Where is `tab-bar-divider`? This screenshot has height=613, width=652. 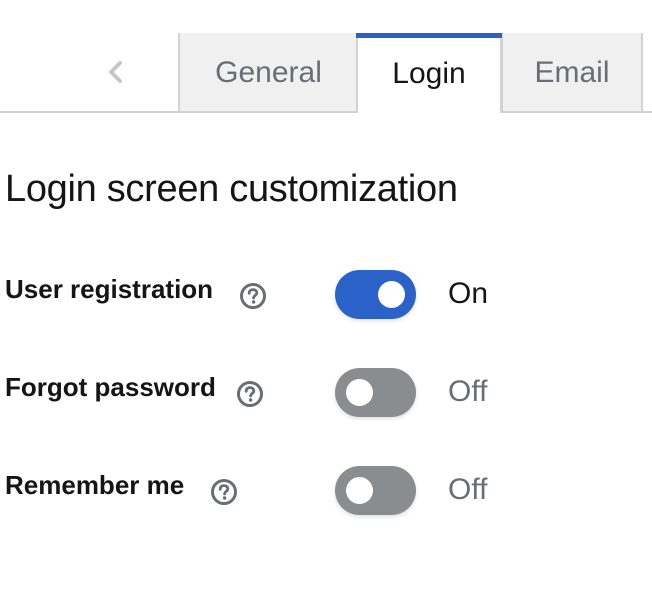
tab-bar-divider is located at coordinates (326, 112).